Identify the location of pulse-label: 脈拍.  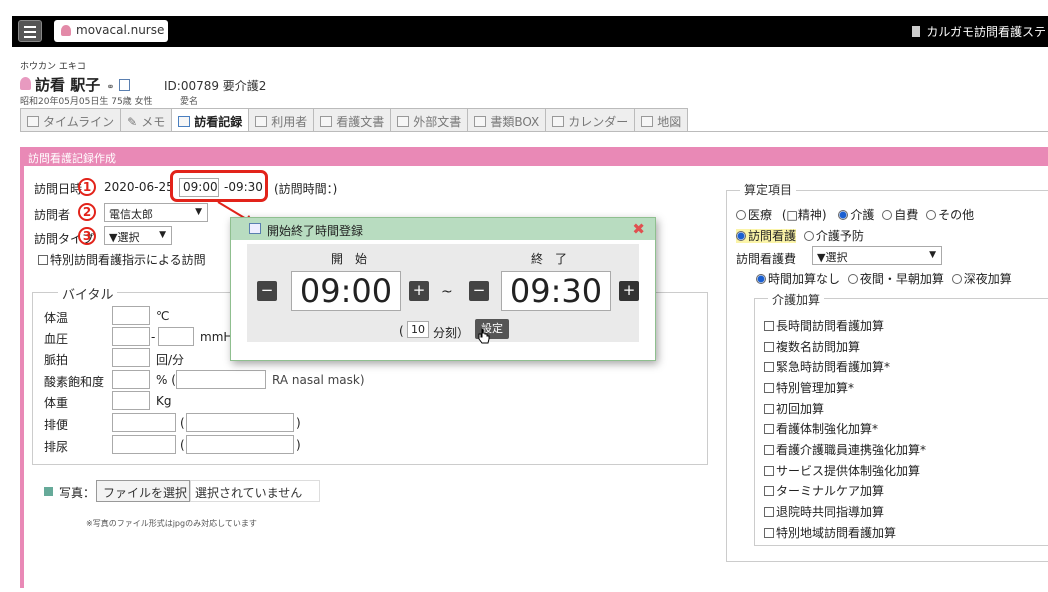
(56, 360).